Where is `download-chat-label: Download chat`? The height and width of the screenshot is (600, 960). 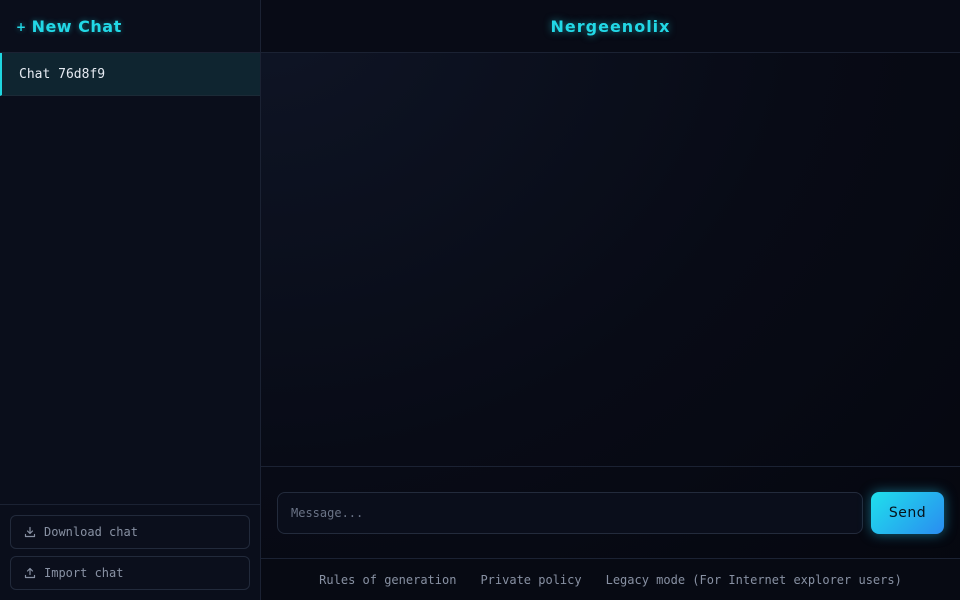
download-chat-label: Download chat is located at coordinates (91, 532).